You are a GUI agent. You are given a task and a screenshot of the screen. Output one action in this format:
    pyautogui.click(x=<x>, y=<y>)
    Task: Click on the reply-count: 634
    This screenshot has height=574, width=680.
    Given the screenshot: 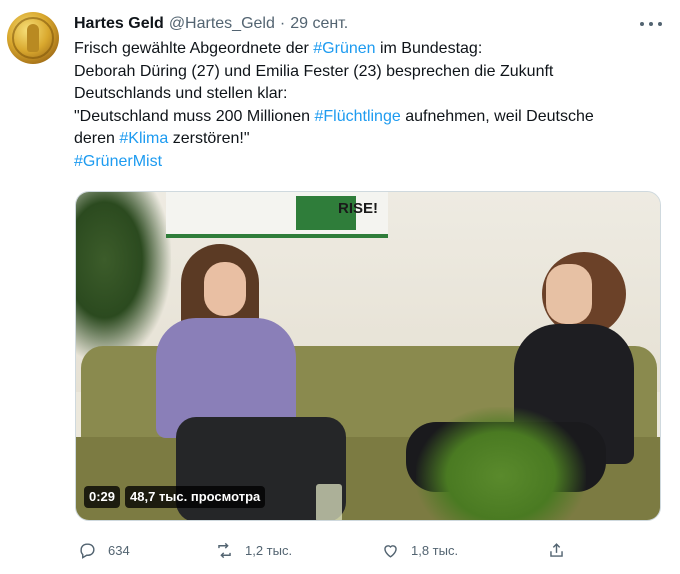 What is the action you would take?
    pyautogui.click(x=119, y=550)
    